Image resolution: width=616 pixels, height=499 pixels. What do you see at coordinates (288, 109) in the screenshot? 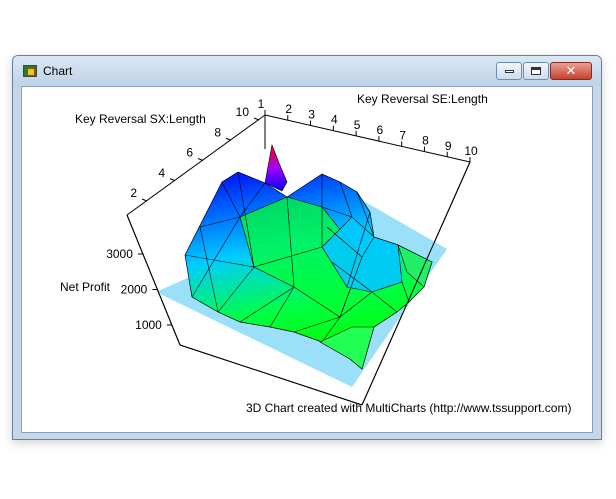
I see `x-tick-label: 2` at bounding box center [288, 109].